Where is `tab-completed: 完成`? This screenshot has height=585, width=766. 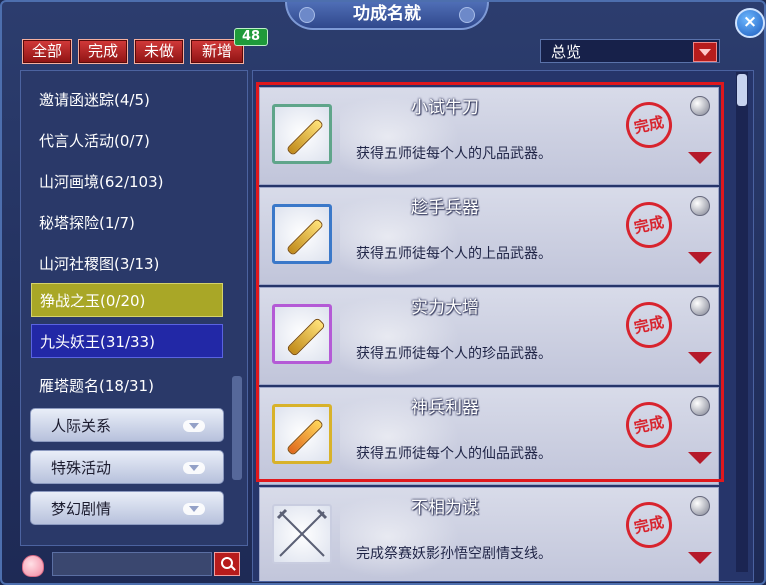 tab-completed: 完成 is located at coordinates (103, 51).